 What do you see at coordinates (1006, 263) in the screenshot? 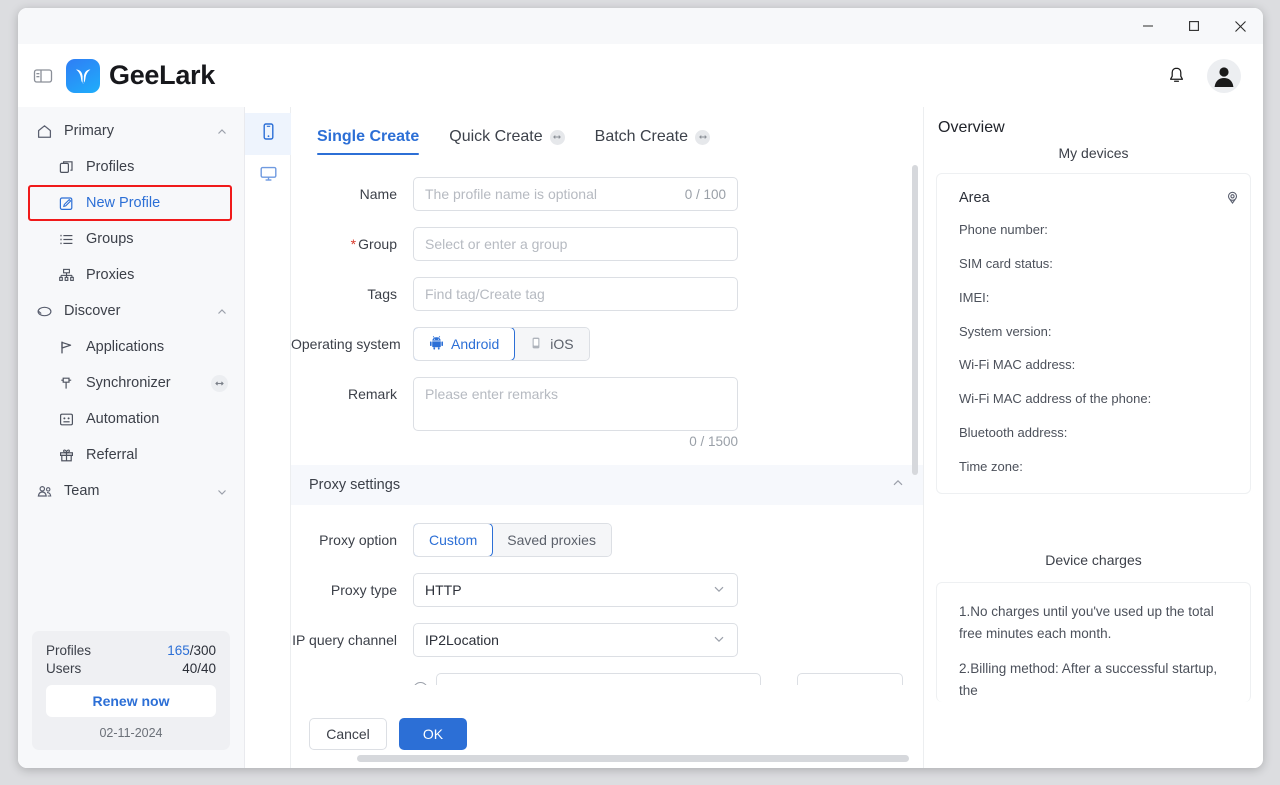
I see `device-field: SIM card status:` at bounding box center [1006, 263].